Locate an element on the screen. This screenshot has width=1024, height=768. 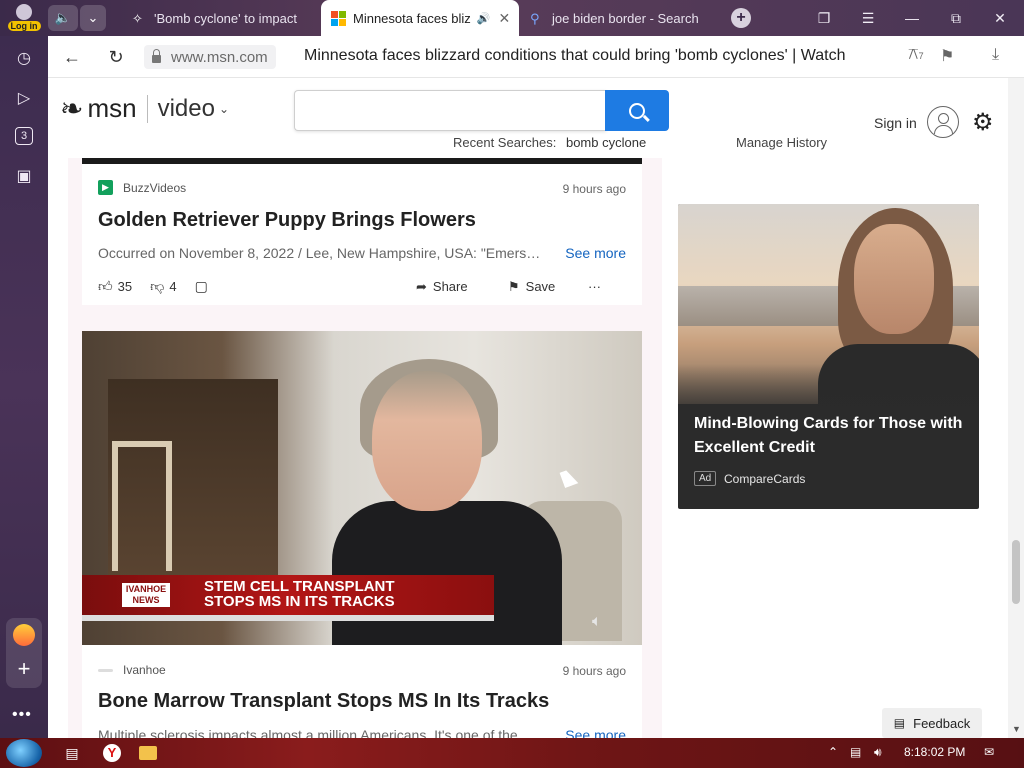
file-explorer-icon is located at coordinates (148, 753).